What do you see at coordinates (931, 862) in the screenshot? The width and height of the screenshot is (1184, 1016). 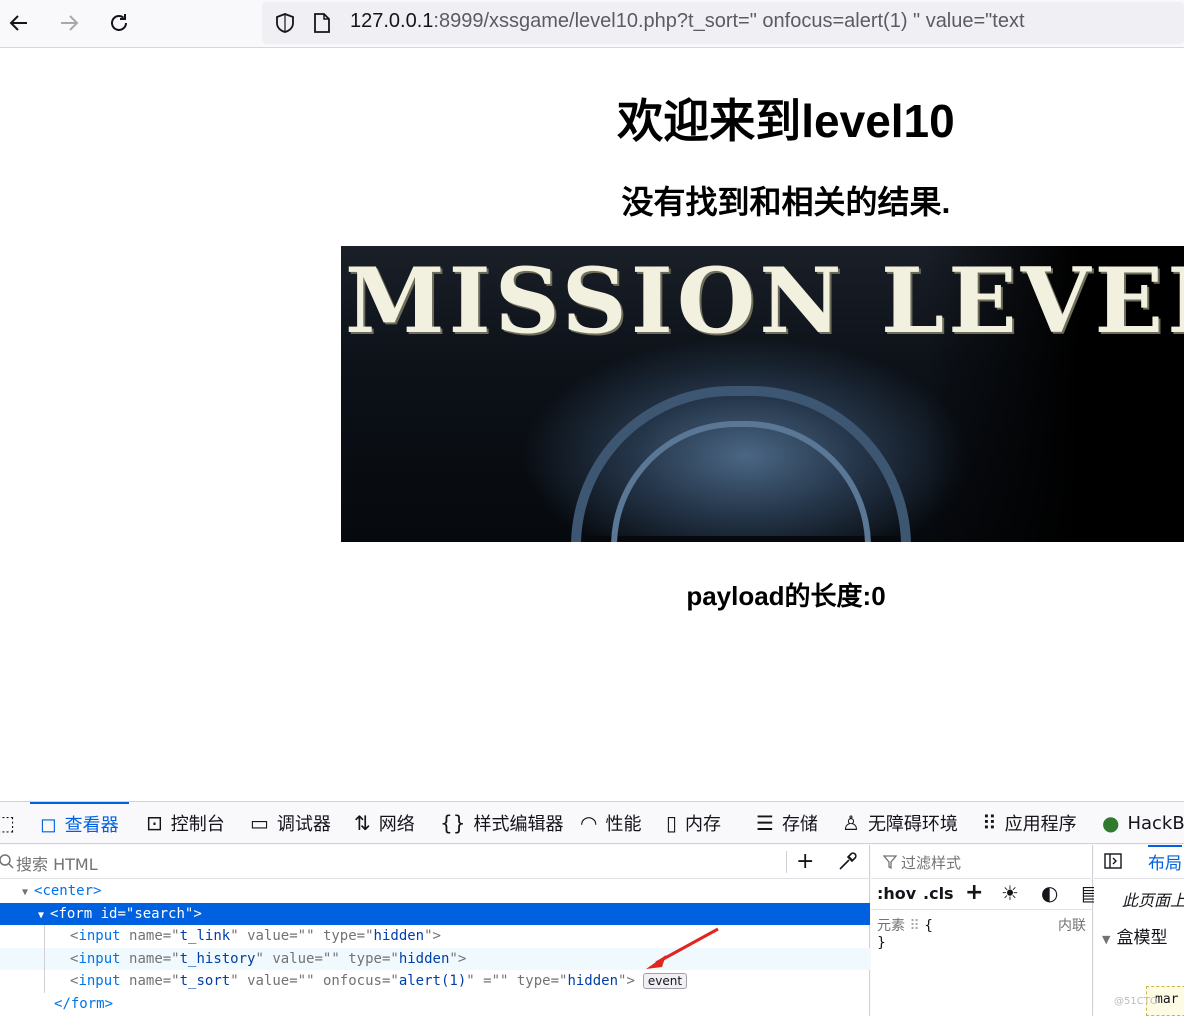 I see `filter-styles-input: 过滤样式` at bounding box center [931, 862].